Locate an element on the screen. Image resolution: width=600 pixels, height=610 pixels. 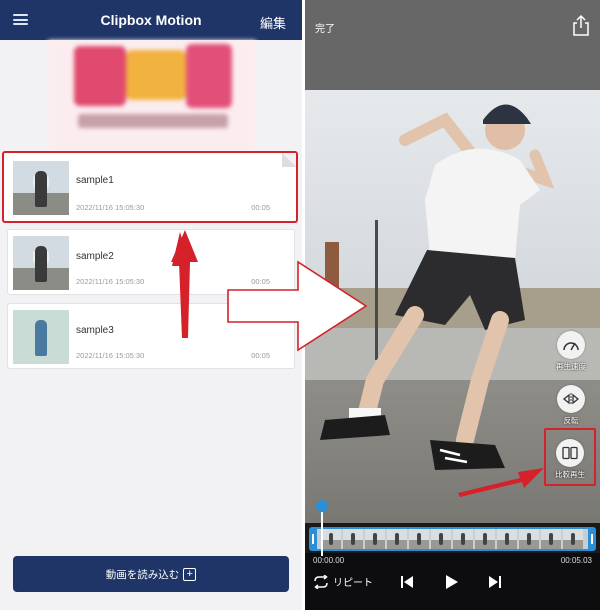
video-item-sample2: sample2 2022/11/16 15:05:30 00:05 is located at coordinates (151, 262).